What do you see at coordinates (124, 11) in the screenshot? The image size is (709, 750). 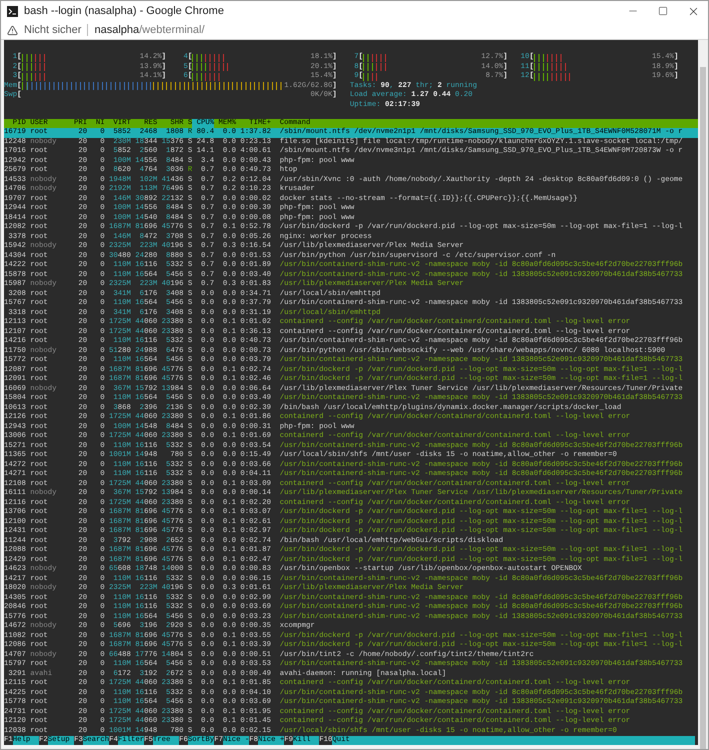 I see `window-title: bash --login (nasalpha) - Google Chrome` at bounding box center [124, 11].